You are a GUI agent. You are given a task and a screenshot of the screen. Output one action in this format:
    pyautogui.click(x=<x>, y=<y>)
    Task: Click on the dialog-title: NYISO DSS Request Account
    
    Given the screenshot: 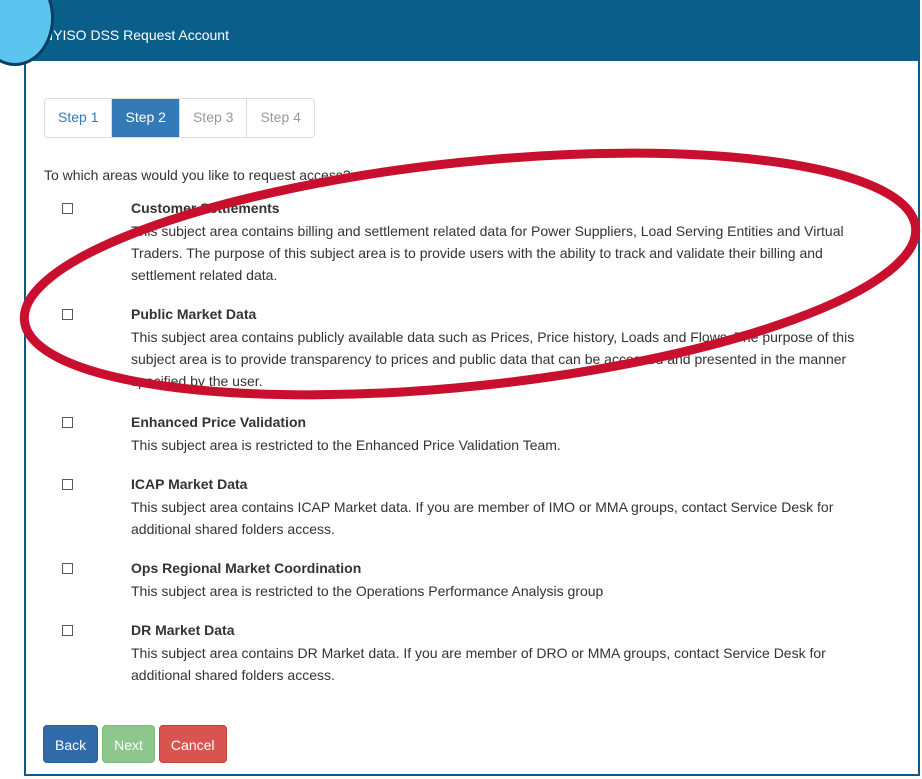 What is the action you would take?
    pyautogui.click(x=136, y=35)
    